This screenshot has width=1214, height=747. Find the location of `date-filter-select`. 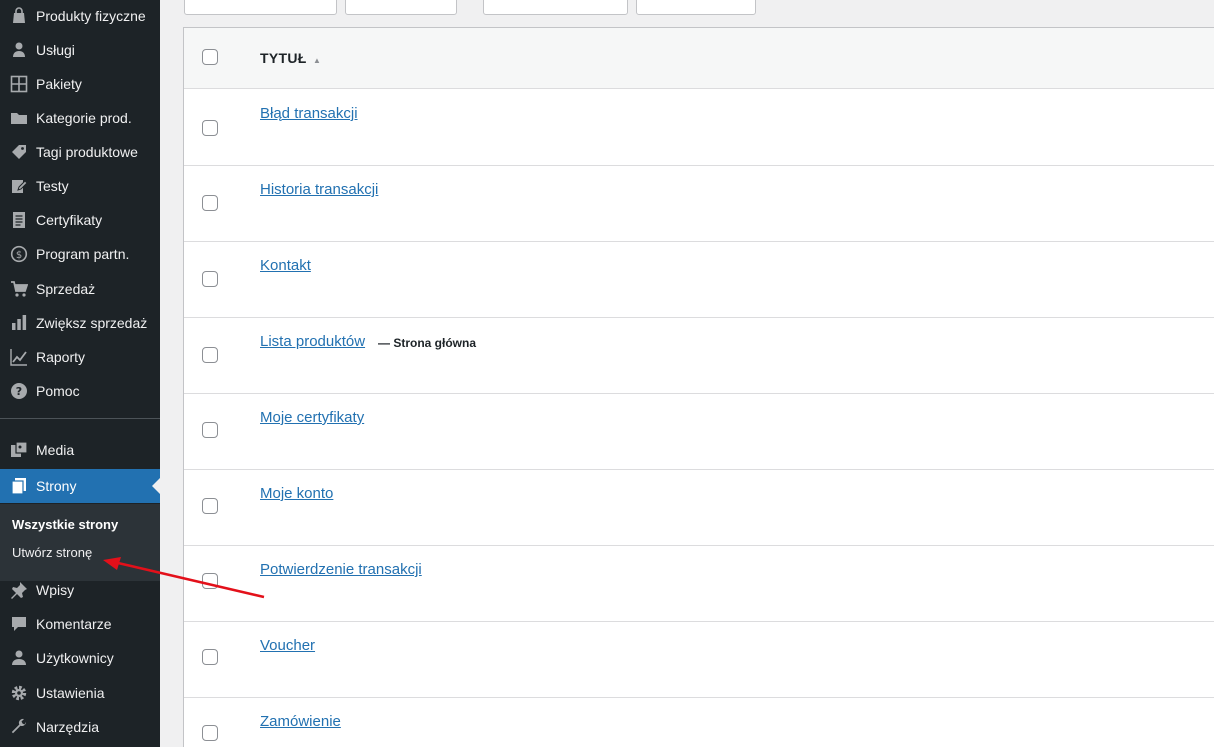

date-filter-select is located at coordinates (555, 7).